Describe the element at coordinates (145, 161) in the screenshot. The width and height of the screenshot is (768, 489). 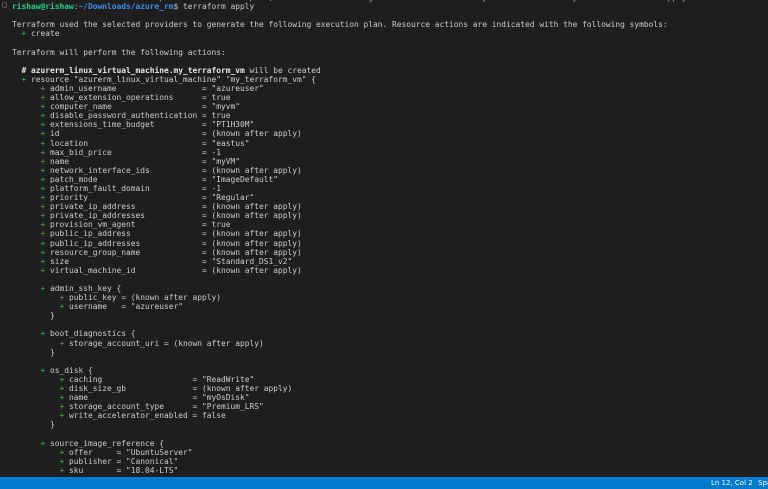
I see `terminal-text: name = "myVM"` at that location.